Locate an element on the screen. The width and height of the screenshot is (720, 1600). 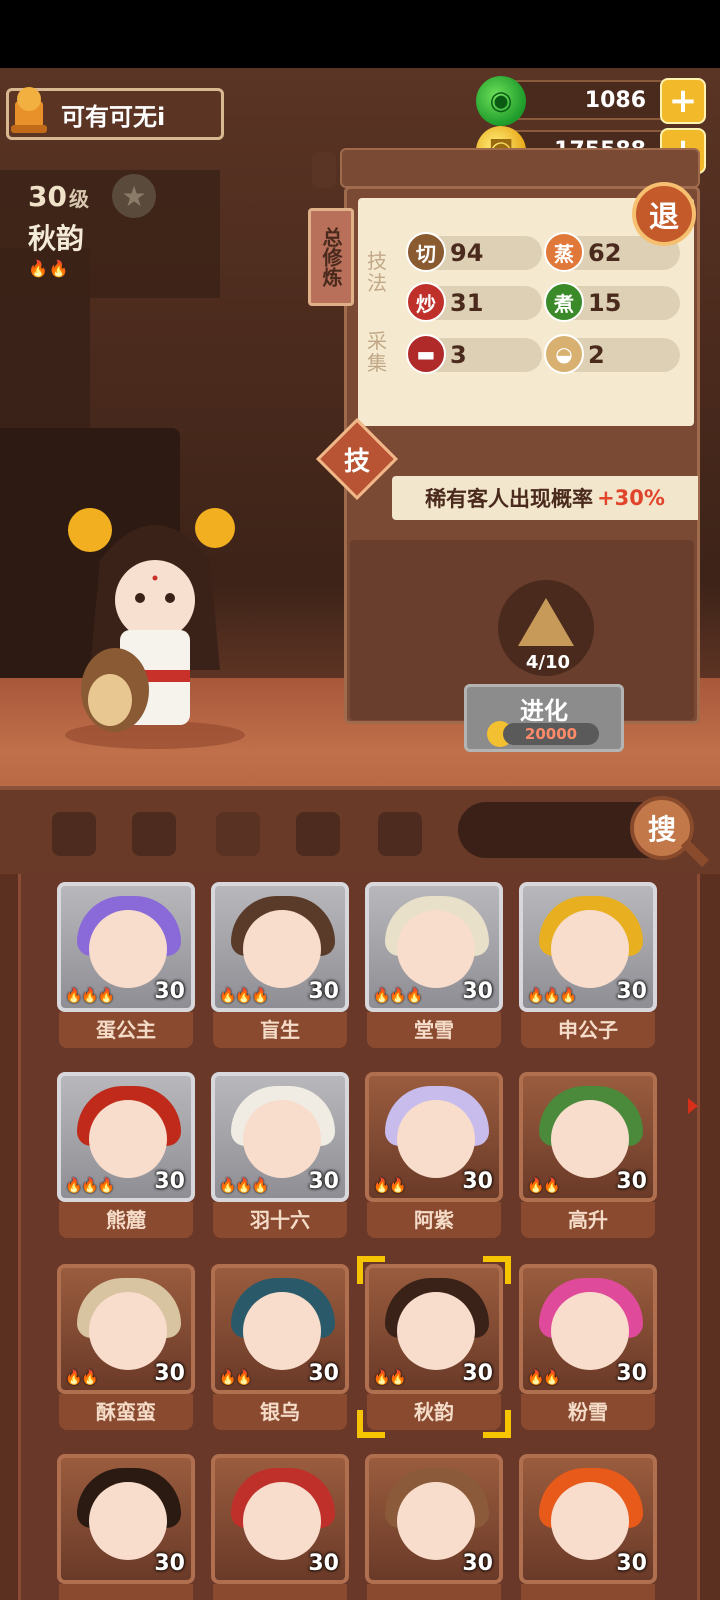
character-card: 🔥🔥🔥 30 蛋公主 is located at coordinates (126, 972).